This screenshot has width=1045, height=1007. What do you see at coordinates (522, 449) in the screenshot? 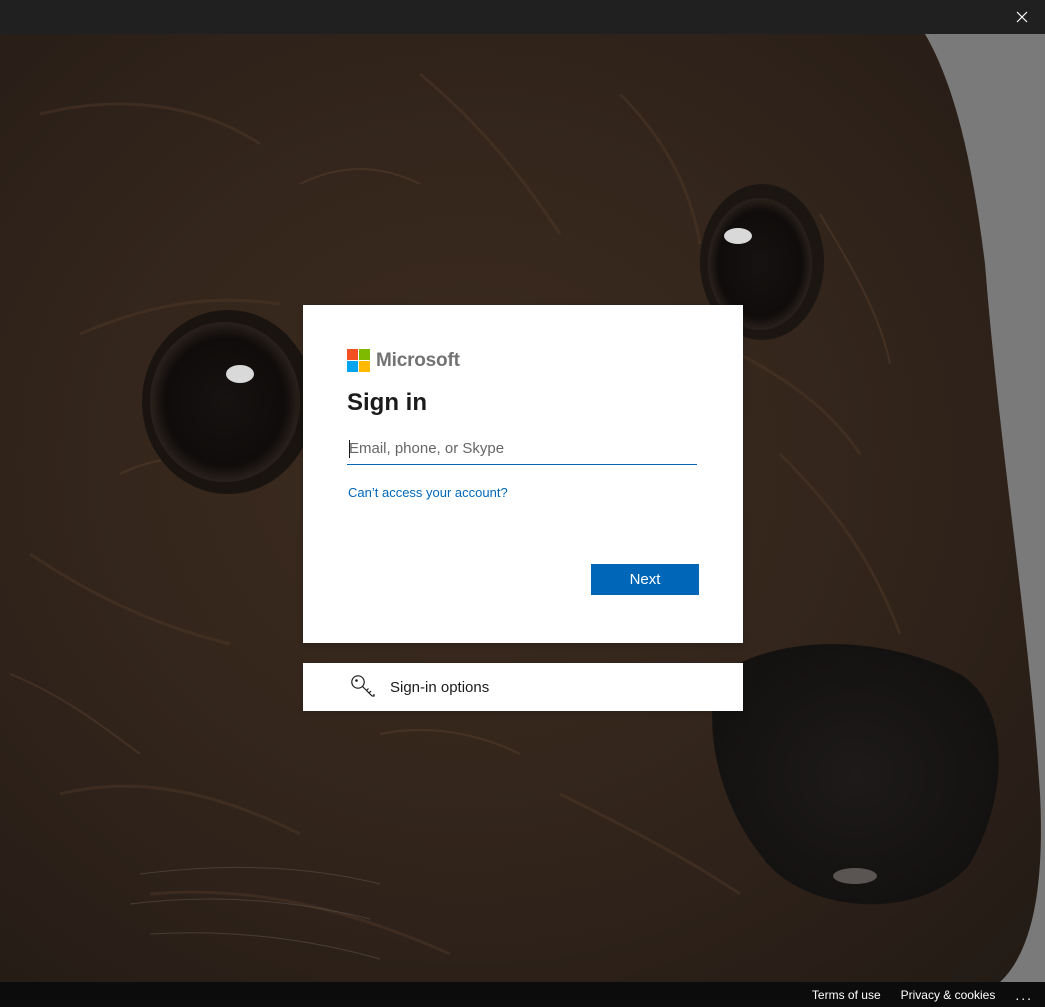
I see `email-field` at bounding box center [522, 449].